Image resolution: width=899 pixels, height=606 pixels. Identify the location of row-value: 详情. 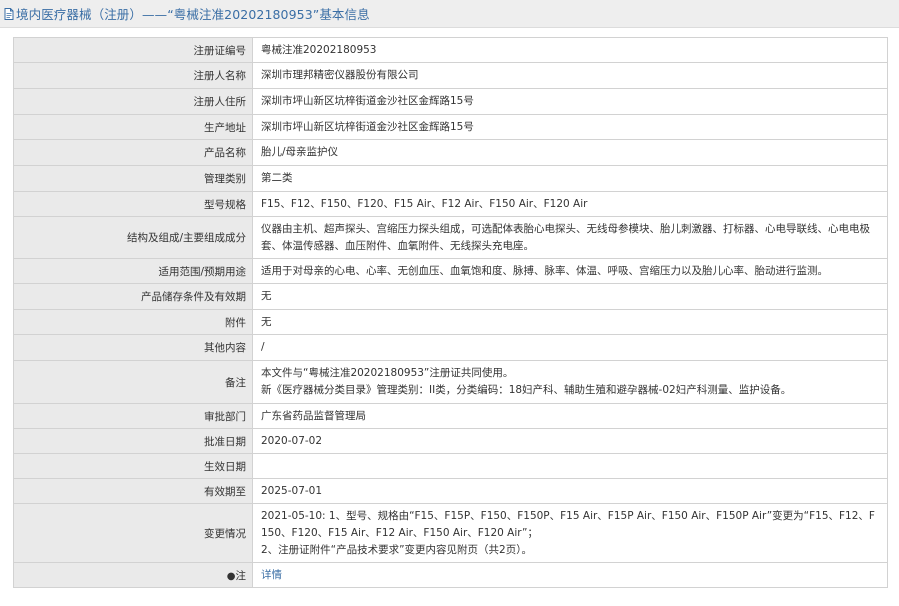
(570, 575).